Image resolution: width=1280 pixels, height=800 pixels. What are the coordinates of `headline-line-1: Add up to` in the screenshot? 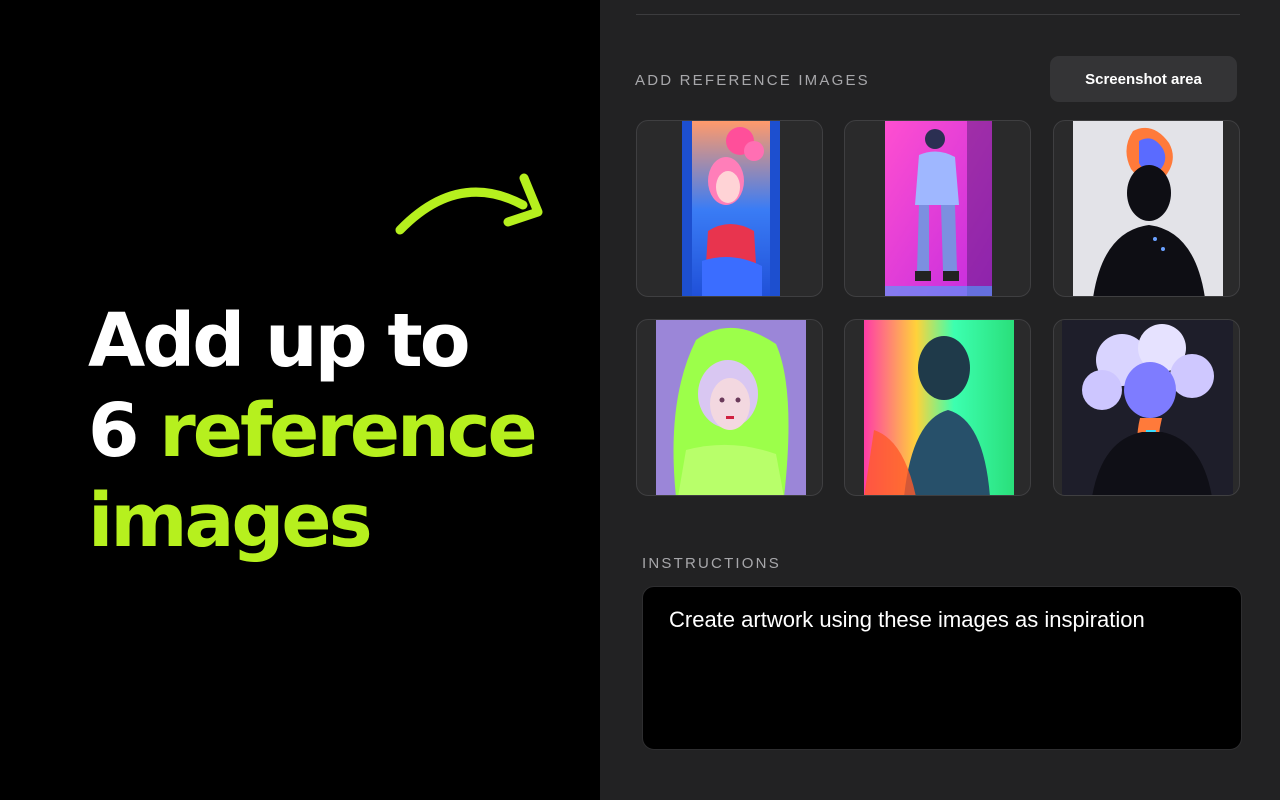 It's located at (279, 341).